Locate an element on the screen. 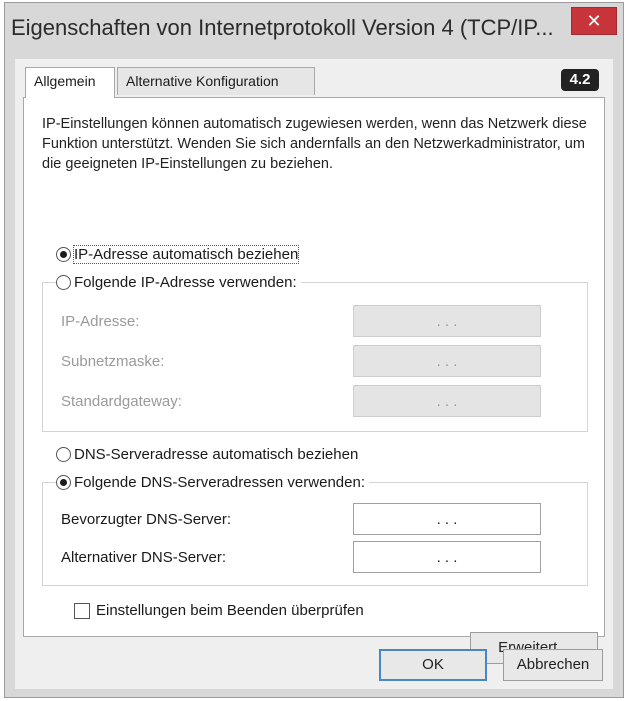 This screenshot has height=701, width=629. default-gateway-field: . . . is located at coordinates (447, 401).